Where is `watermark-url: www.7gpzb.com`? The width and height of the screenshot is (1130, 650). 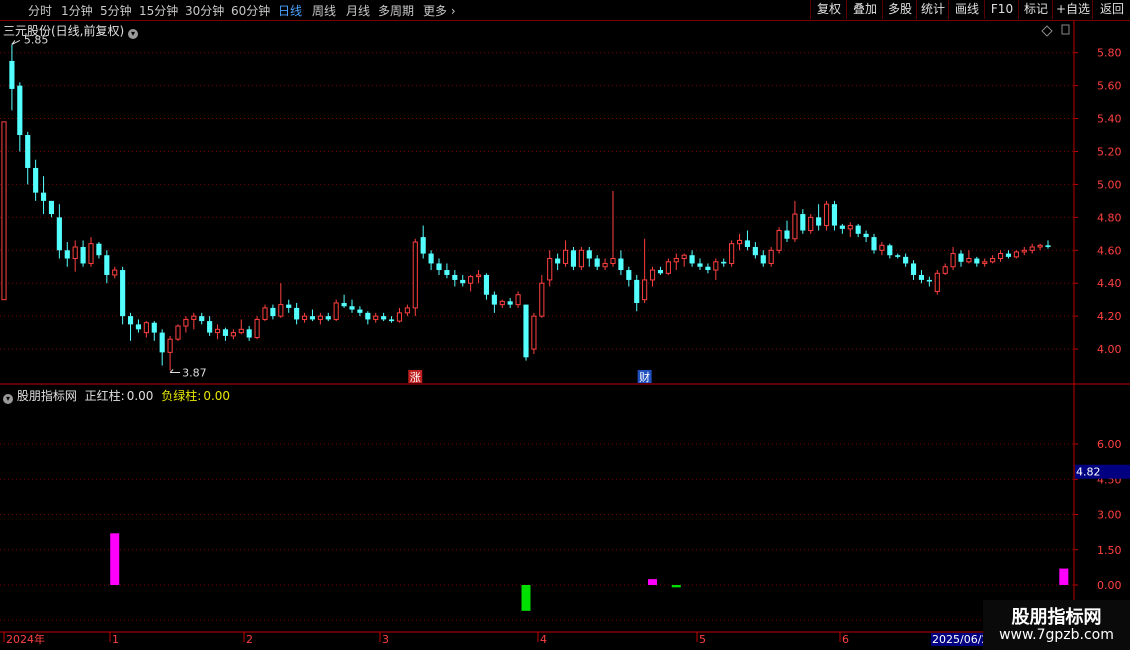 watermark-url: www.7gpzb.com is located at coordinates (1056, 635).